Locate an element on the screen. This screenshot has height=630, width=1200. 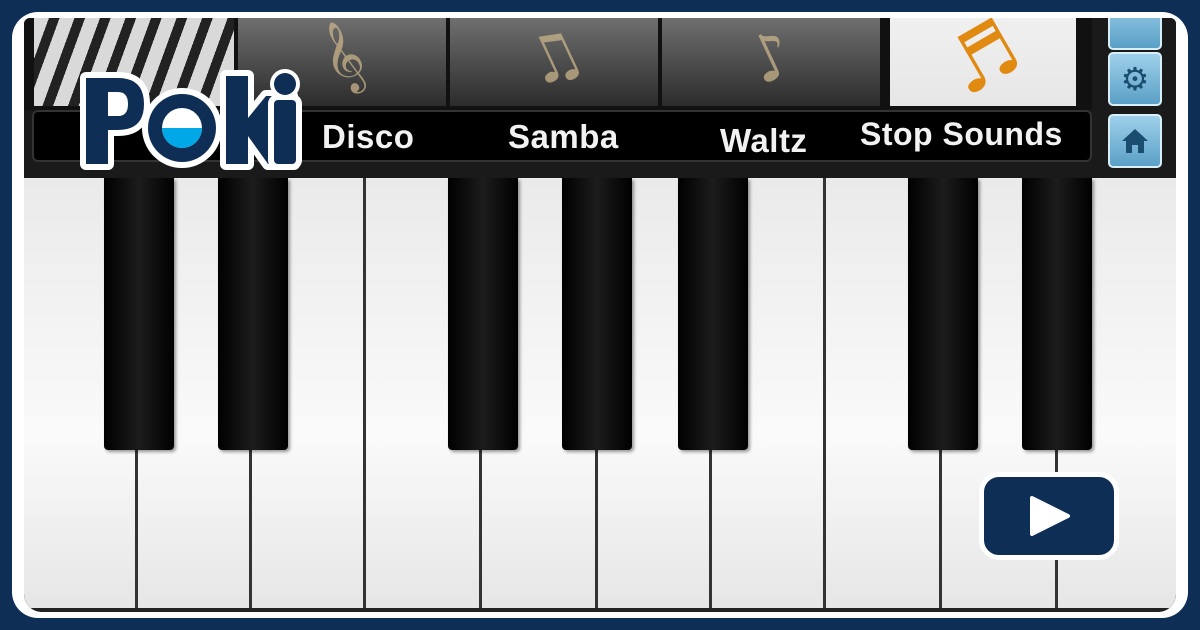
play-icon is located at coordinates (1050, 516).